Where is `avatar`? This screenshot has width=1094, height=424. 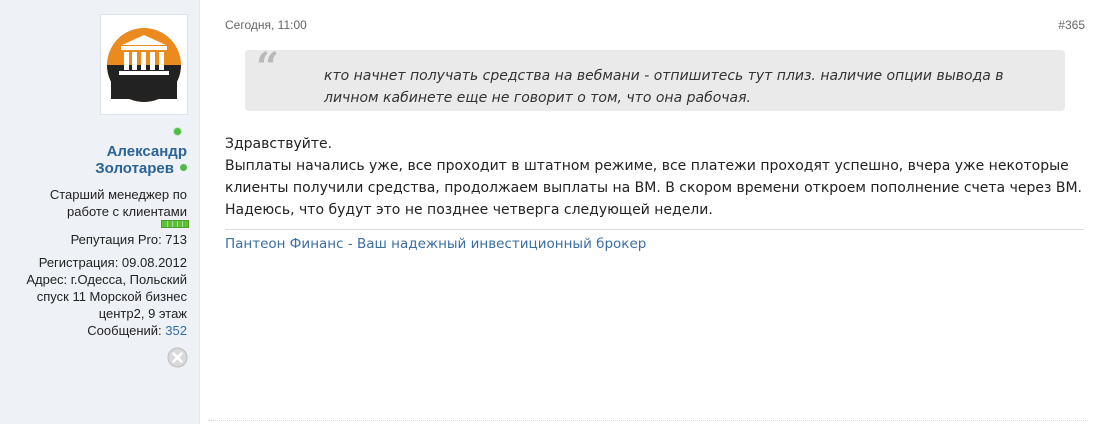
avatar is located at coordinates (144, 64).